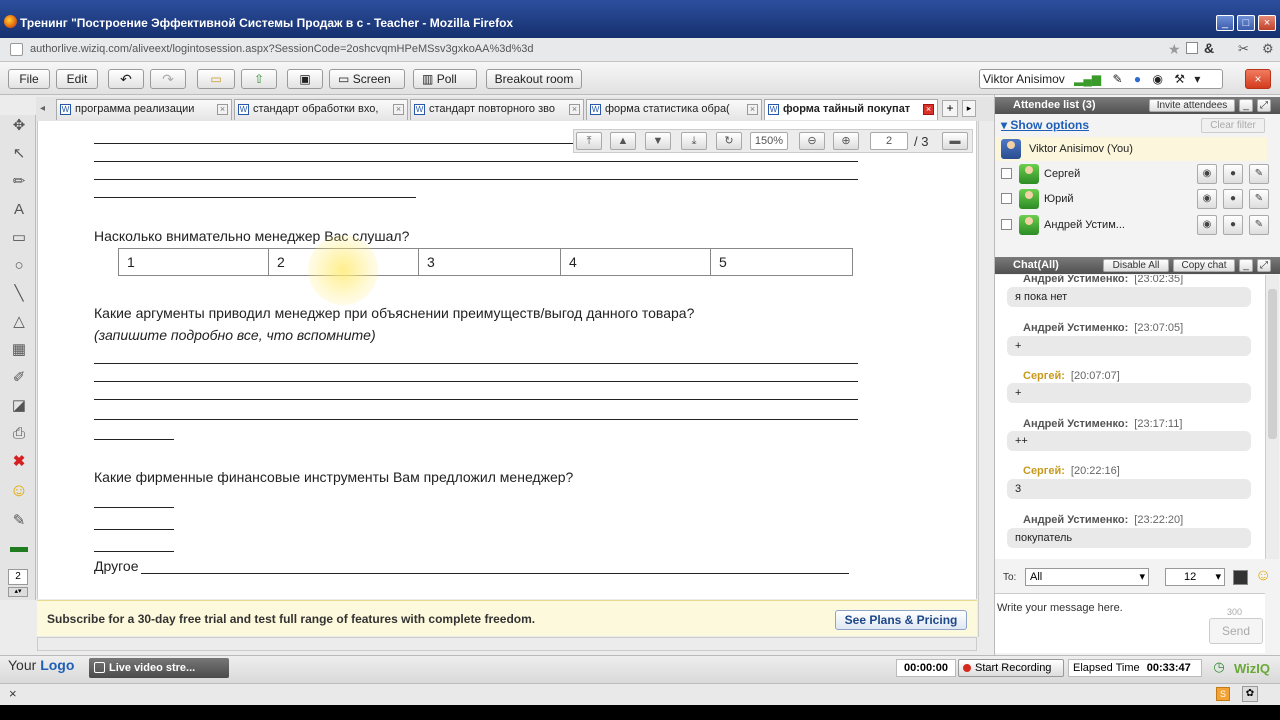  What do you see at coordinates (1223, 694) in the screenshot?
I see `noscript-icon: S` at bounding box center [1223, 694].